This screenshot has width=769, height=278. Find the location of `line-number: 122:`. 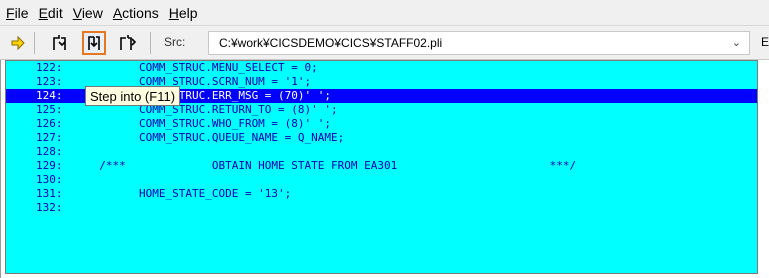

line-number: 122: is located at coordinates (49, 67).